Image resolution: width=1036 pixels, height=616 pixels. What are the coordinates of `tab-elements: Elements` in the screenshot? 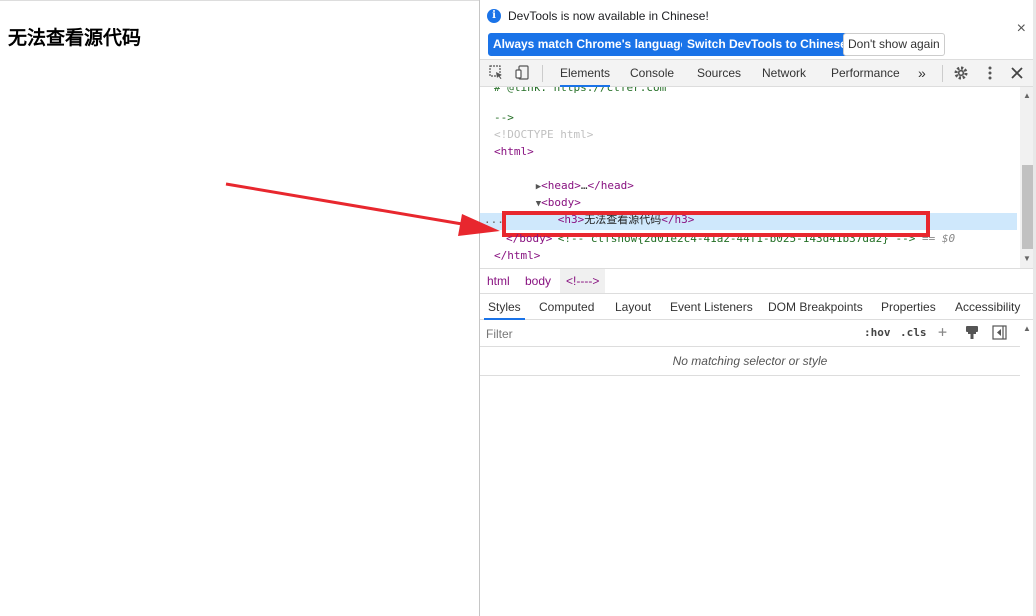 It's located at (585, 73).